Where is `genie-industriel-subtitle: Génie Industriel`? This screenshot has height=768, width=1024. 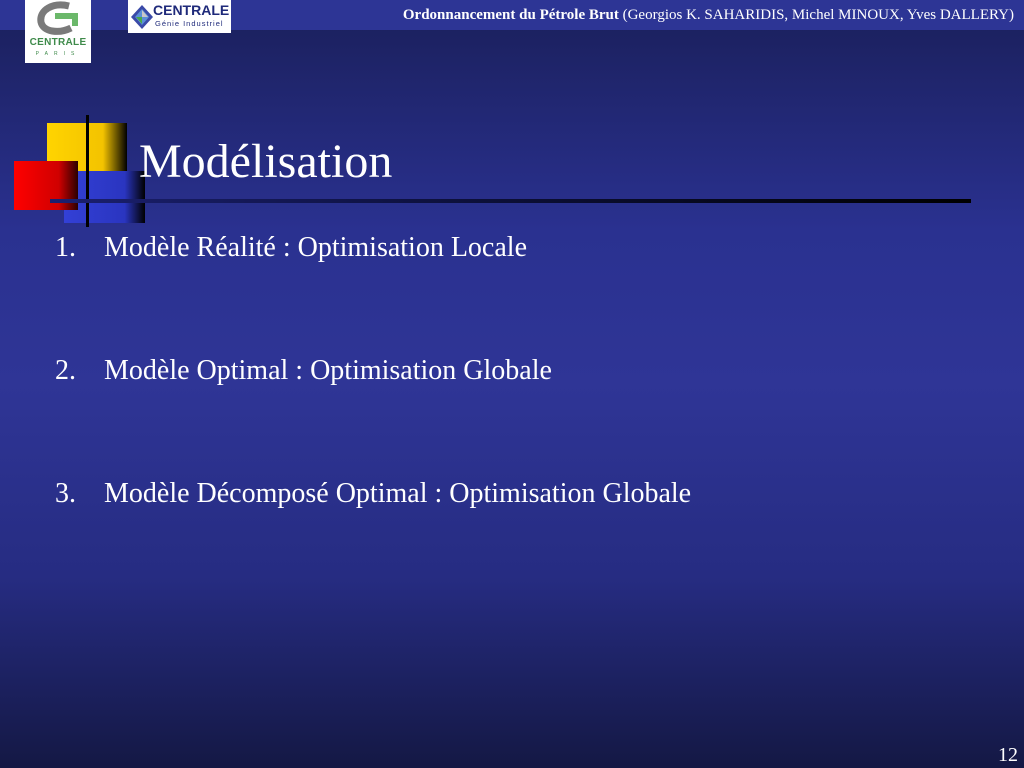
genie-industriel-subtitle: Génie Industriel is located at coordinates (189, 23).